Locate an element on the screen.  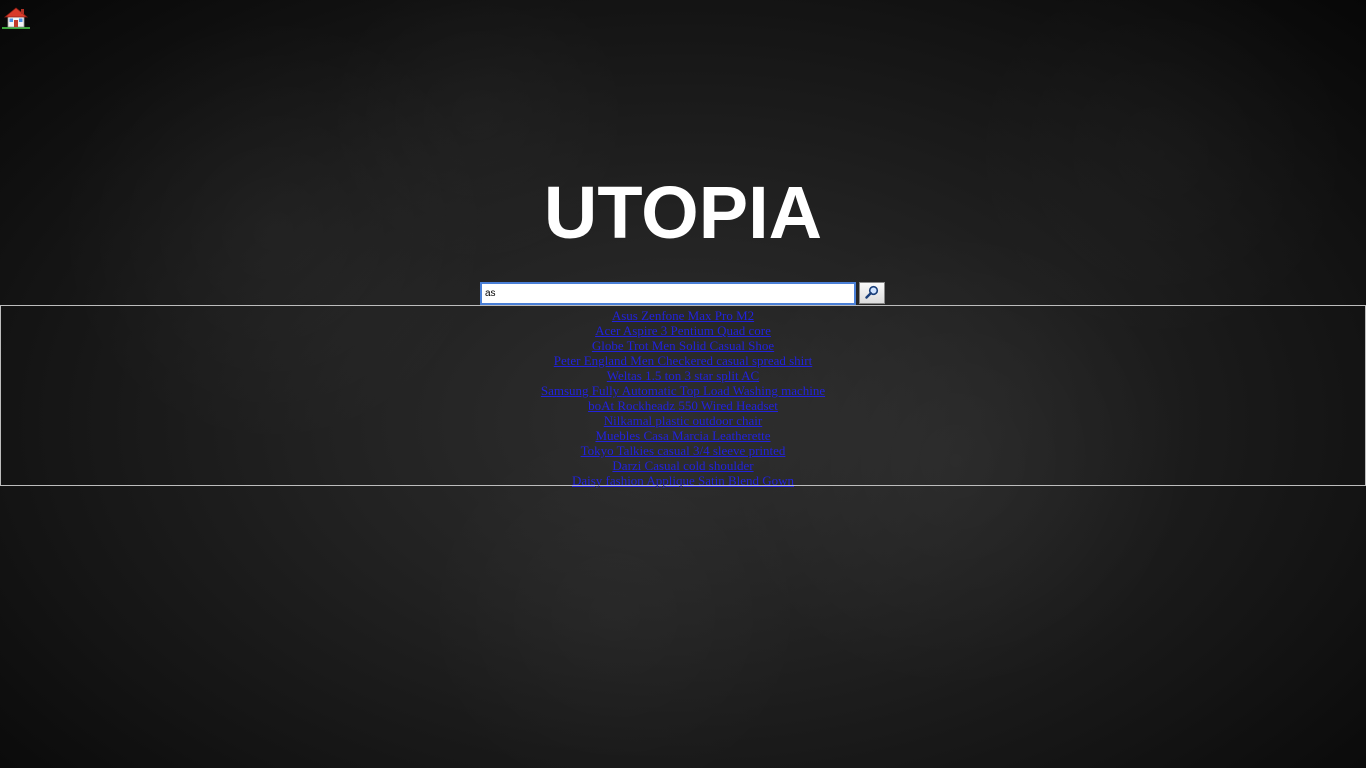
house-icon is located at coordinates (16, 18).